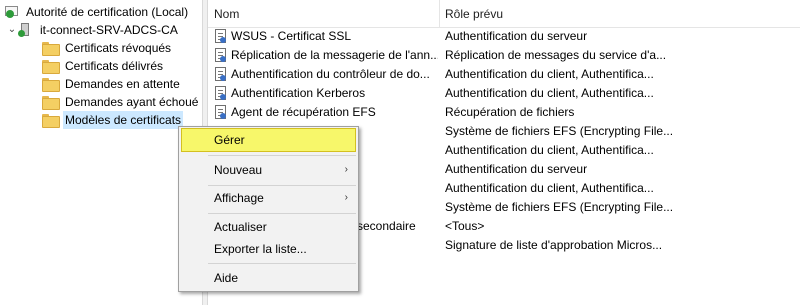 This screenshot has height=305, width=800. What do you see at coordinates (107, 12) in the screenshot?
I see `tree-item-label: Autorité de certification (Local)` at bounding box center [107, 12].